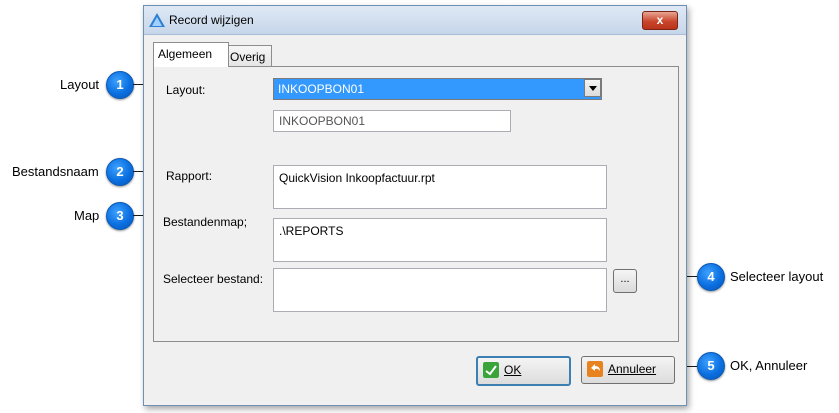 This screenshot has height=413, width=839. What do you see at coordinates (120, 216) in the screenshot?
I see `callout-badge-3: 3` at bounding box center [120, 216].